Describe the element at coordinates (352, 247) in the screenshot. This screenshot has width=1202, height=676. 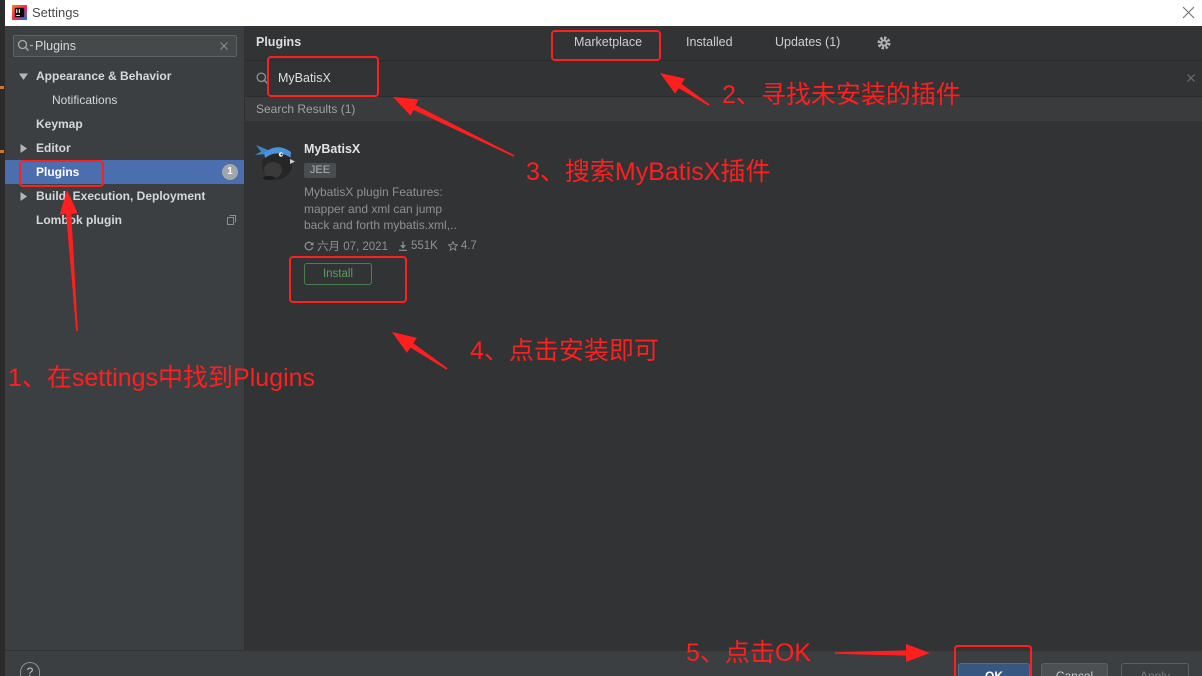
I see `plugin-date: 六月 07, 2021` at that location.